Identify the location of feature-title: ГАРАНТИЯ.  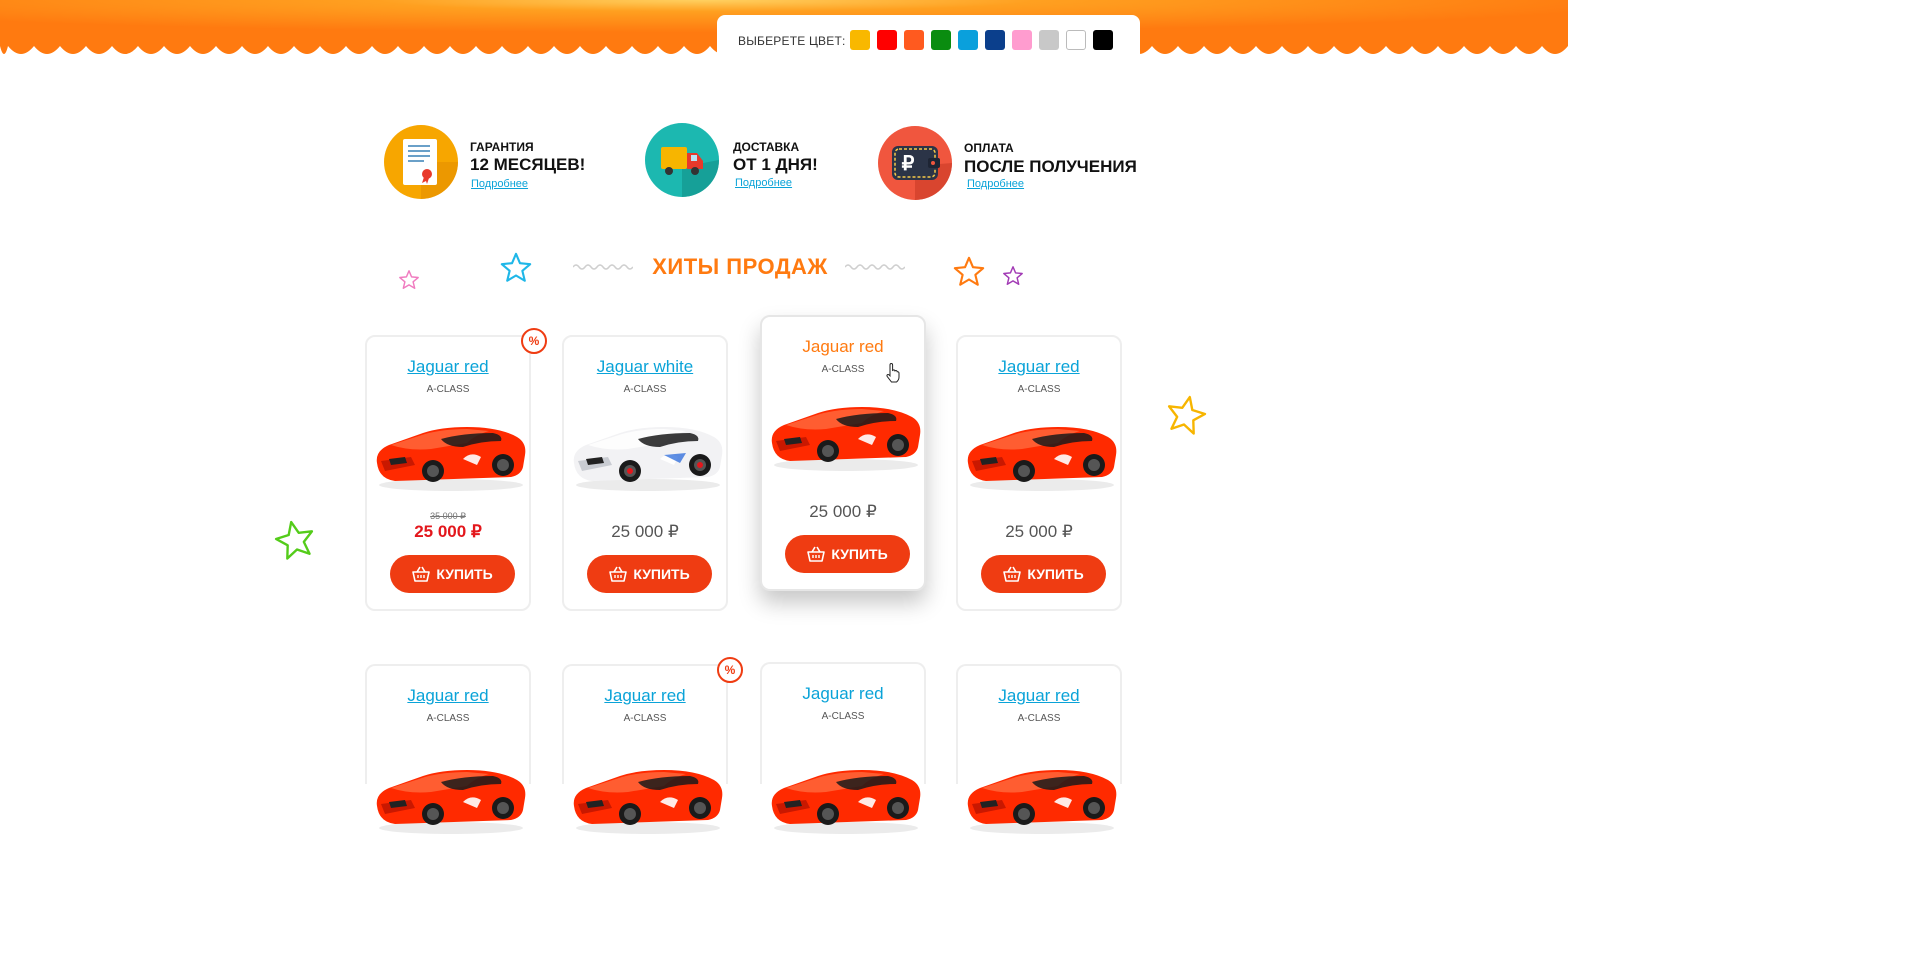
(502, 147).